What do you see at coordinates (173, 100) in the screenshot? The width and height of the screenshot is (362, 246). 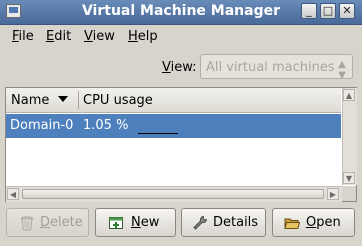 I see `vm-list-header: Name CPU usage` at bounding box center [173, 100].